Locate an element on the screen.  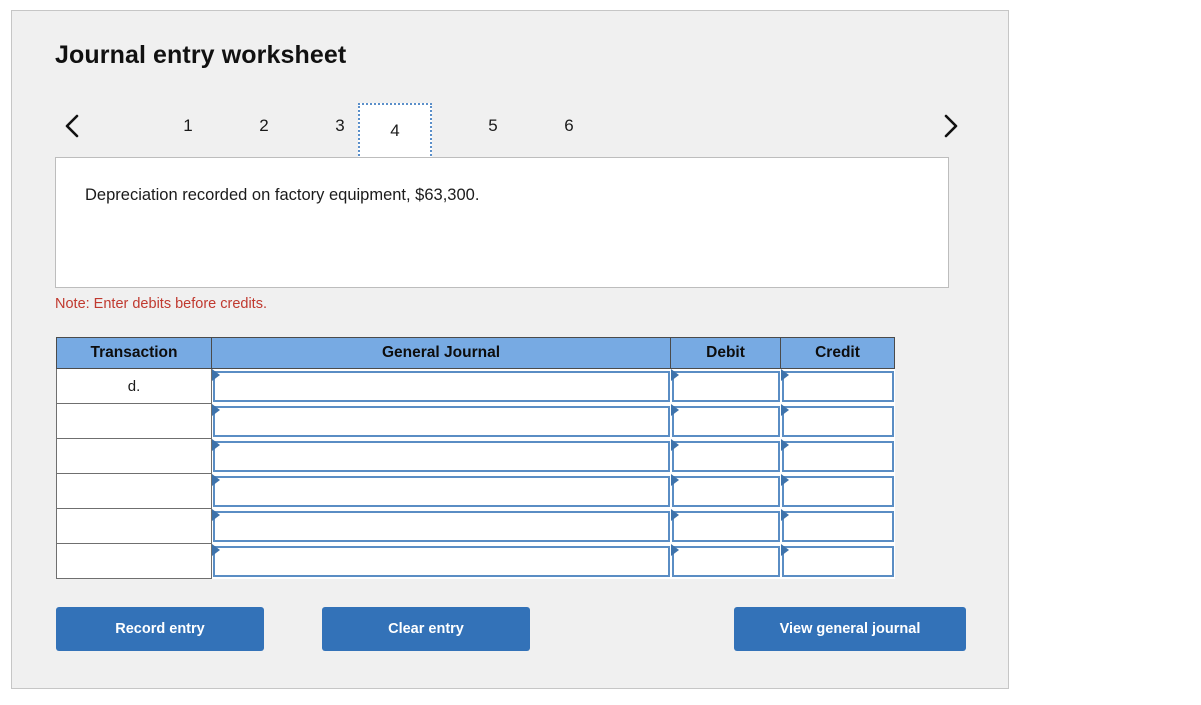
column-header-transaction: Transaction is located at coordinates (134, 353).